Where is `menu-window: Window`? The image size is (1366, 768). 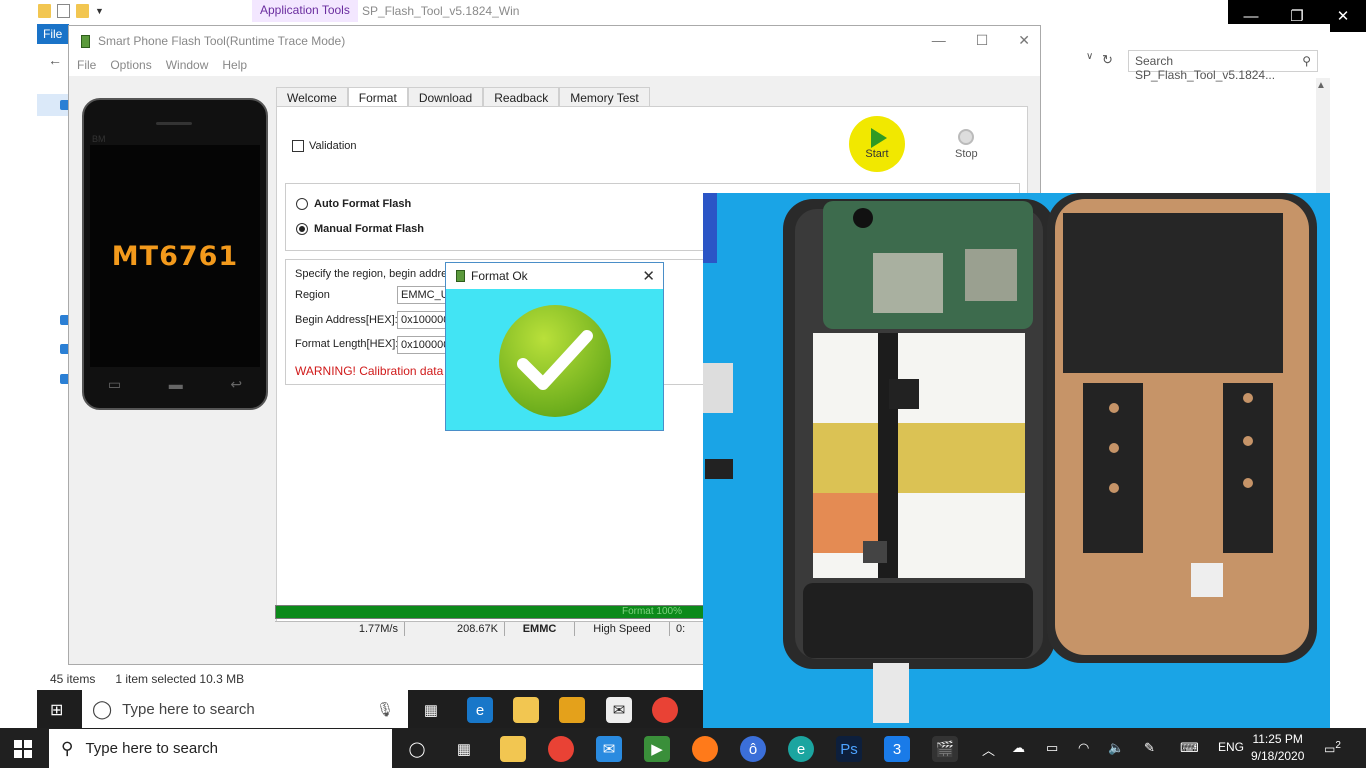 menu-window: Window is located at coordinates (187, 66).